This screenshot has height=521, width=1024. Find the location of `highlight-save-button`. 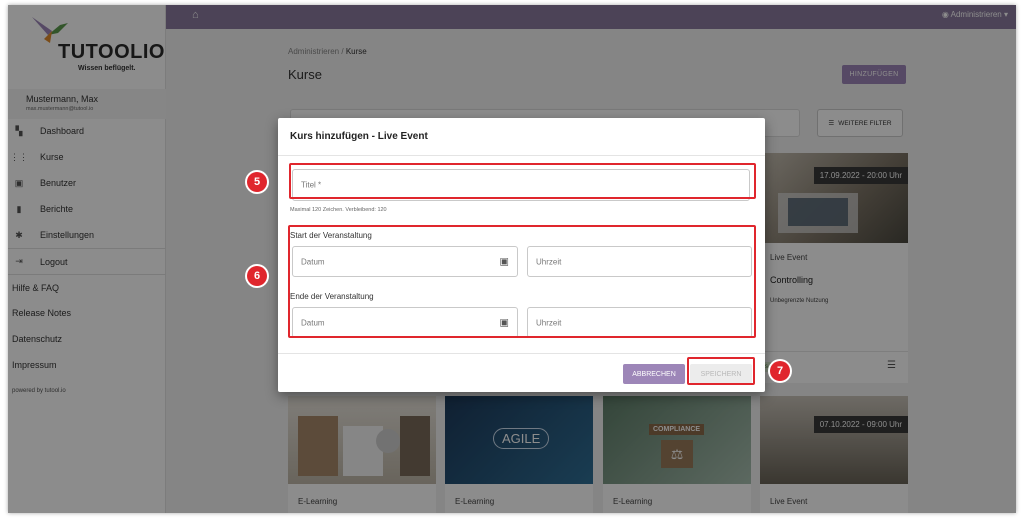

highlight-save-button is located at coordinates (721, 371).